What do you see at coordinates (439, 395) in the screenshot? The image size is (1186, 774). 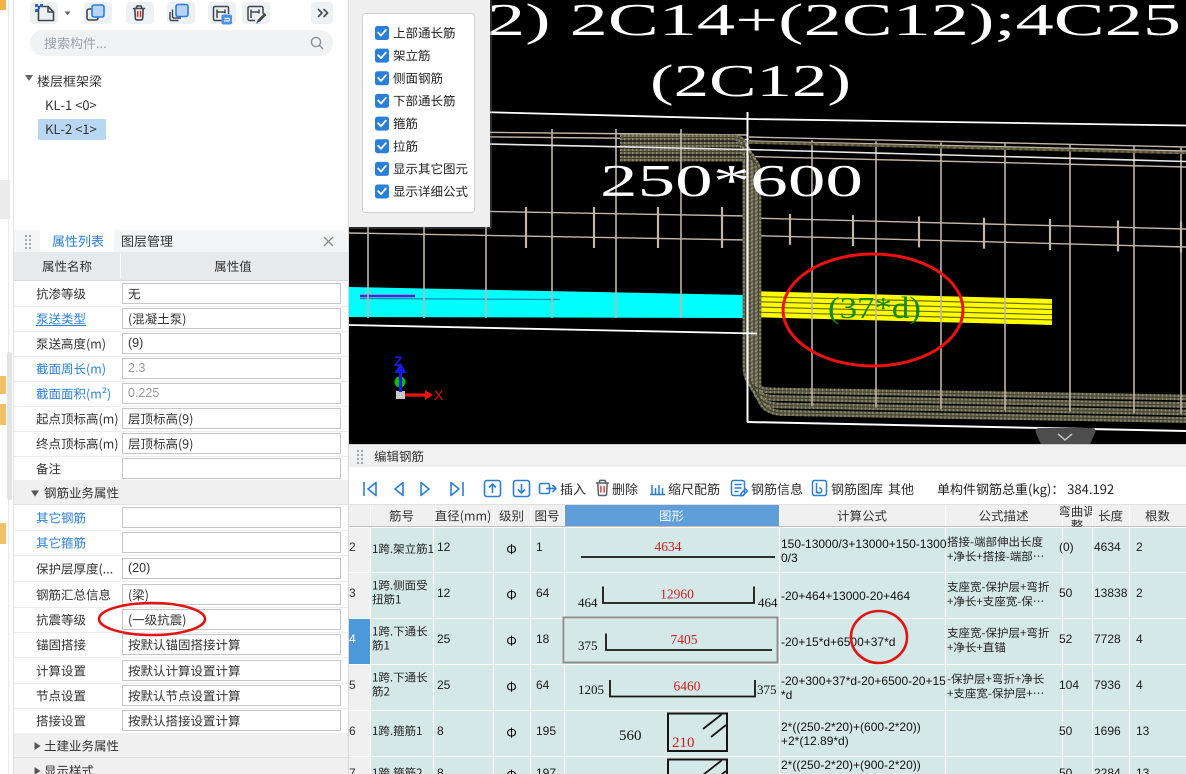 I see `svg-text: X` at bounding box center [439, 395].